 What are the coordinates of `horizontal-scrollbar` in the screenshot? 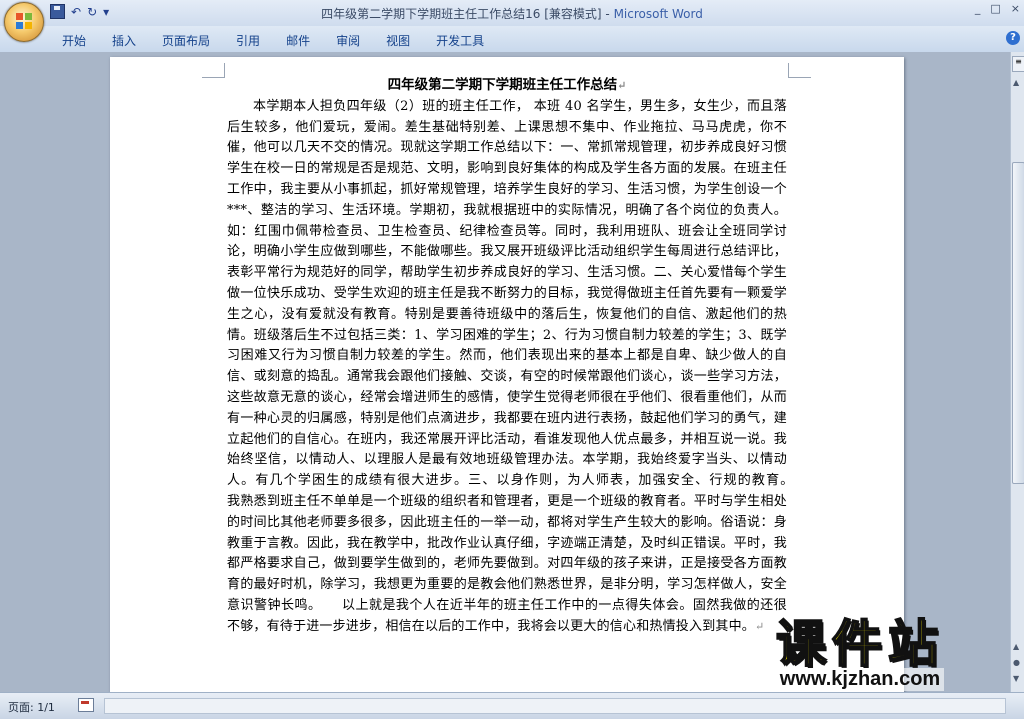 It's located at (555, 706).